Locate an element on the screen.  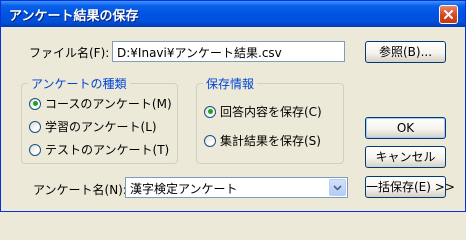
save-info-group: 保存情報 is located at coordinates (270, 119).